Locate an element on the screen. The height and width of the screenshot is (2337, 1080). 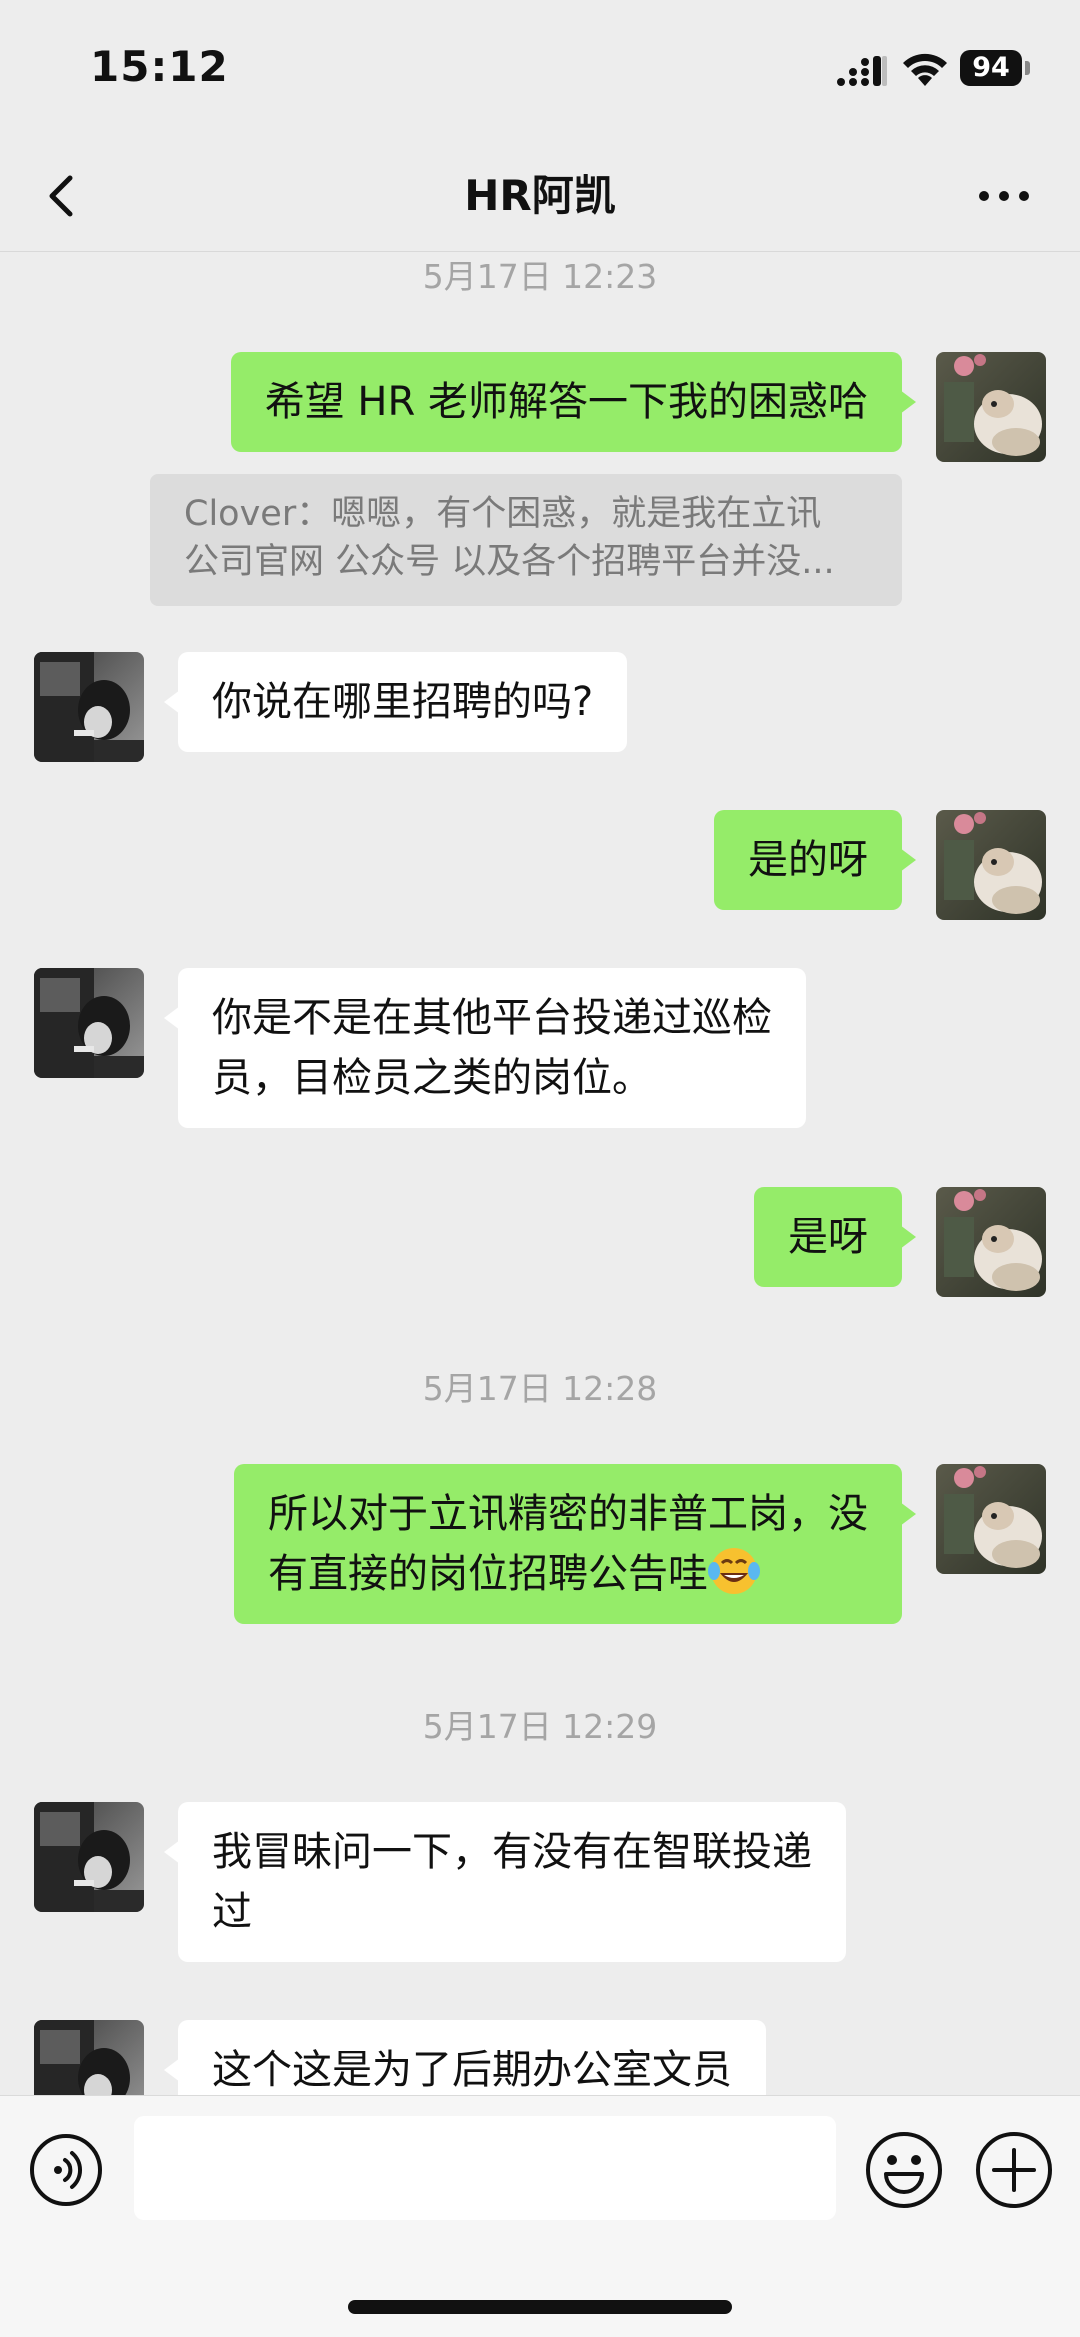
message-text: 你是不是在其他平台投递过巡检 is located at coordinates (492, 1018).